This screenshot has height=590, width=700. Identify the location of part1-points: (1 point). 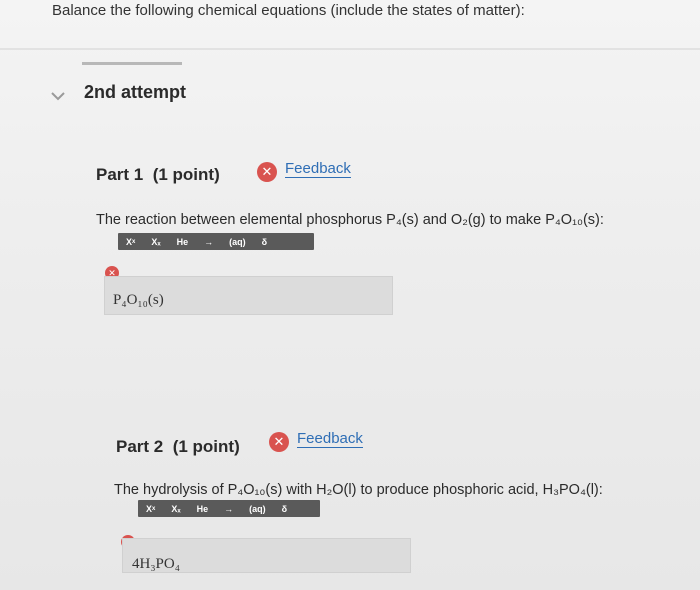
(186, 174).